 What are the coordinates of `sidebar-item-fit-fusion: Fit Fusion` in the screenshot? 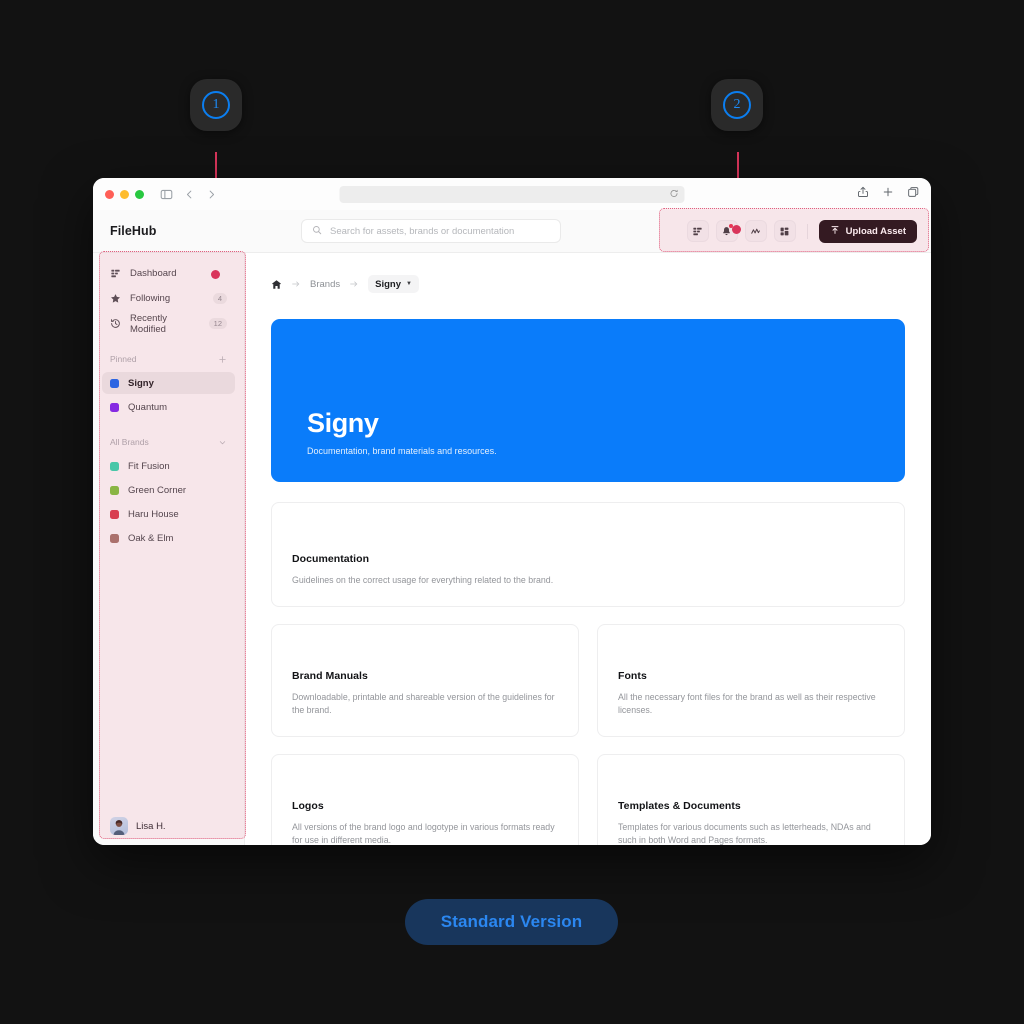 It's located at (168, 466).